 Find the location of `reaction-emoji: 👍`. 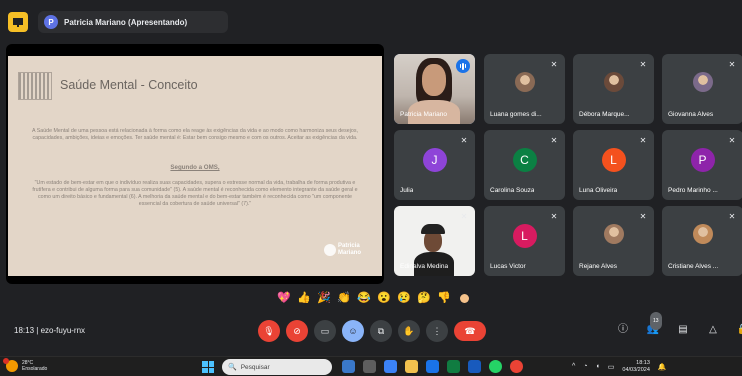

reaction-emoji: 👍 is located at coordinates (304, 298).